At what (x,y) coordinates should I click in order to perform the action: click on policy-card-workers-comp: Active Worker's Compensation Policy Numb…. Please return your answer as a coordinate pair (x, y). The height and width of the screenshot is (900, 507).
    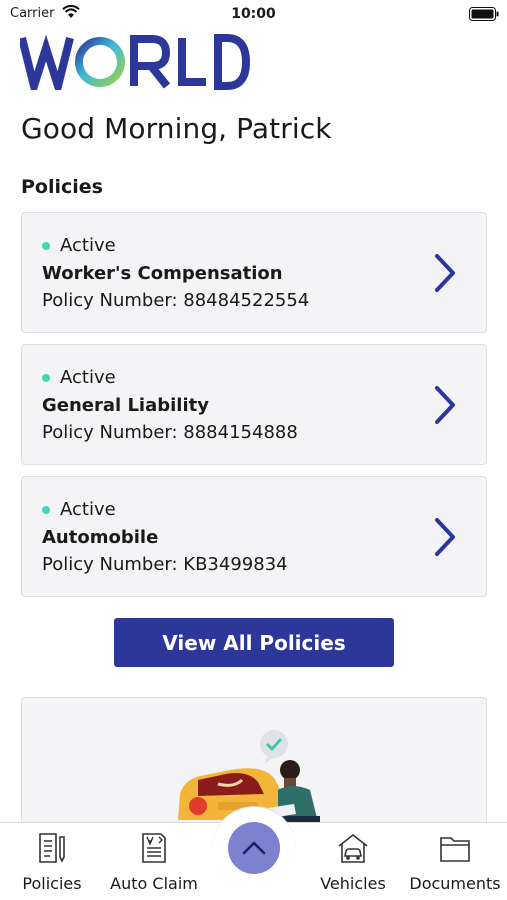
    Looking at the image, I should click on (254, 272).